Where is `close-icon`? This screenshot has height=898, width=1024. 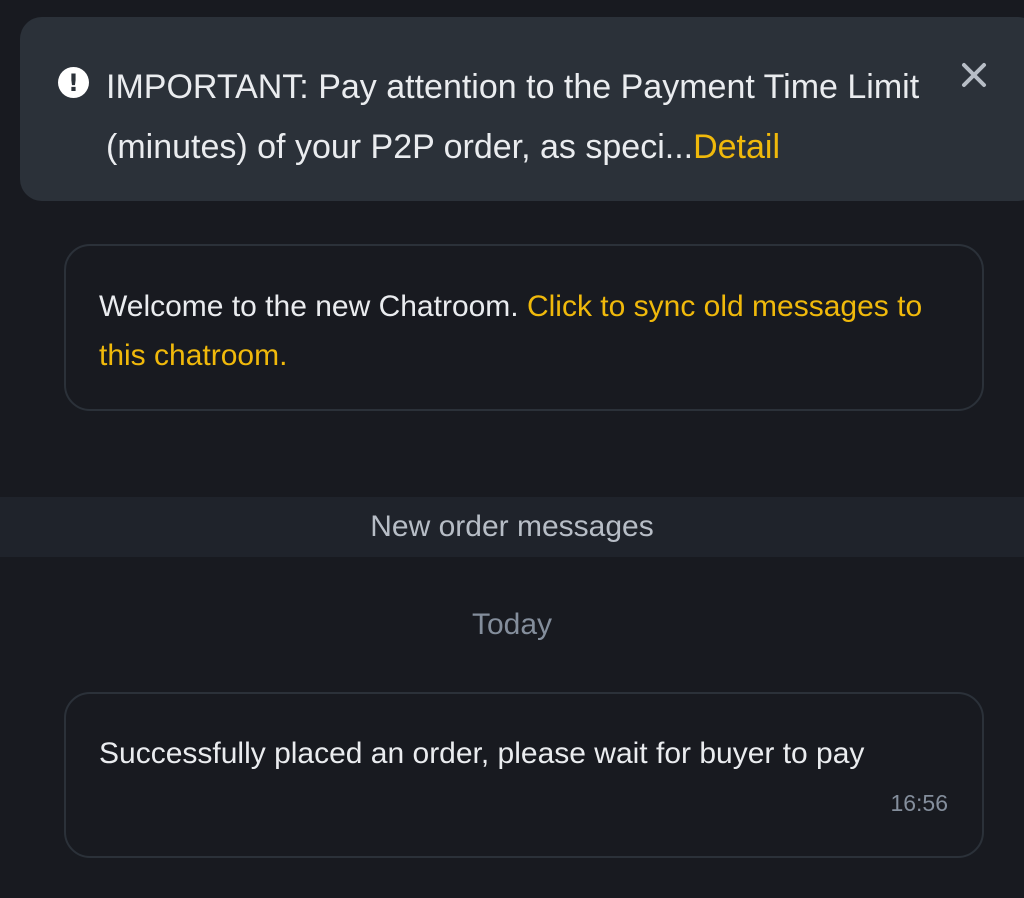
close-icon is located at coordinates (974, 75).